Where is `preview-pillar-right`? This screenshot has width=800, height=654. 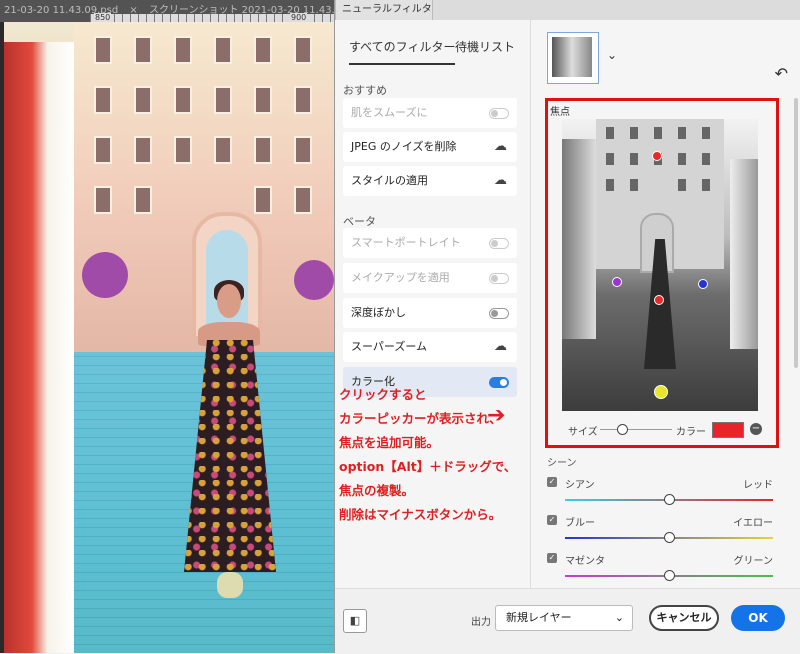
preview-pillar-right is located at coordinates (744, 254).